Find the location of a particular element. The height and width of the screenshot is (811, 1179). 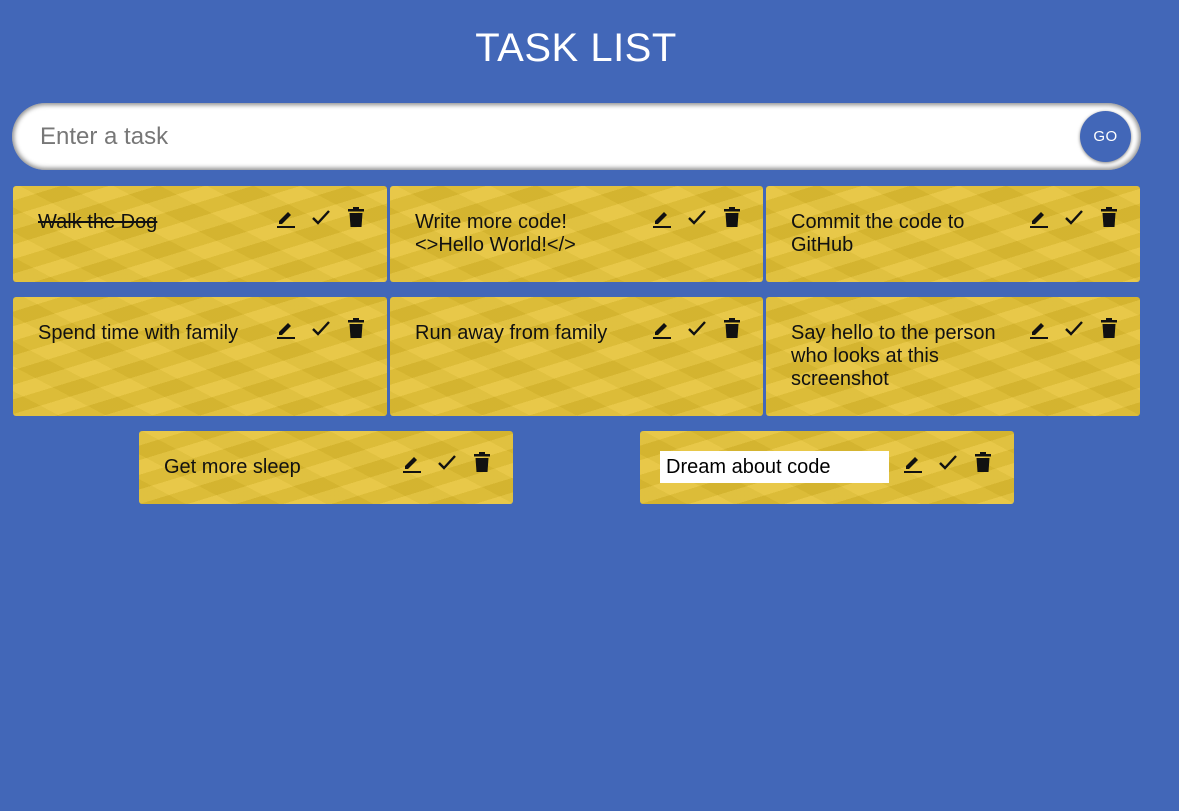

task-input is located at coordinates (550, 137).